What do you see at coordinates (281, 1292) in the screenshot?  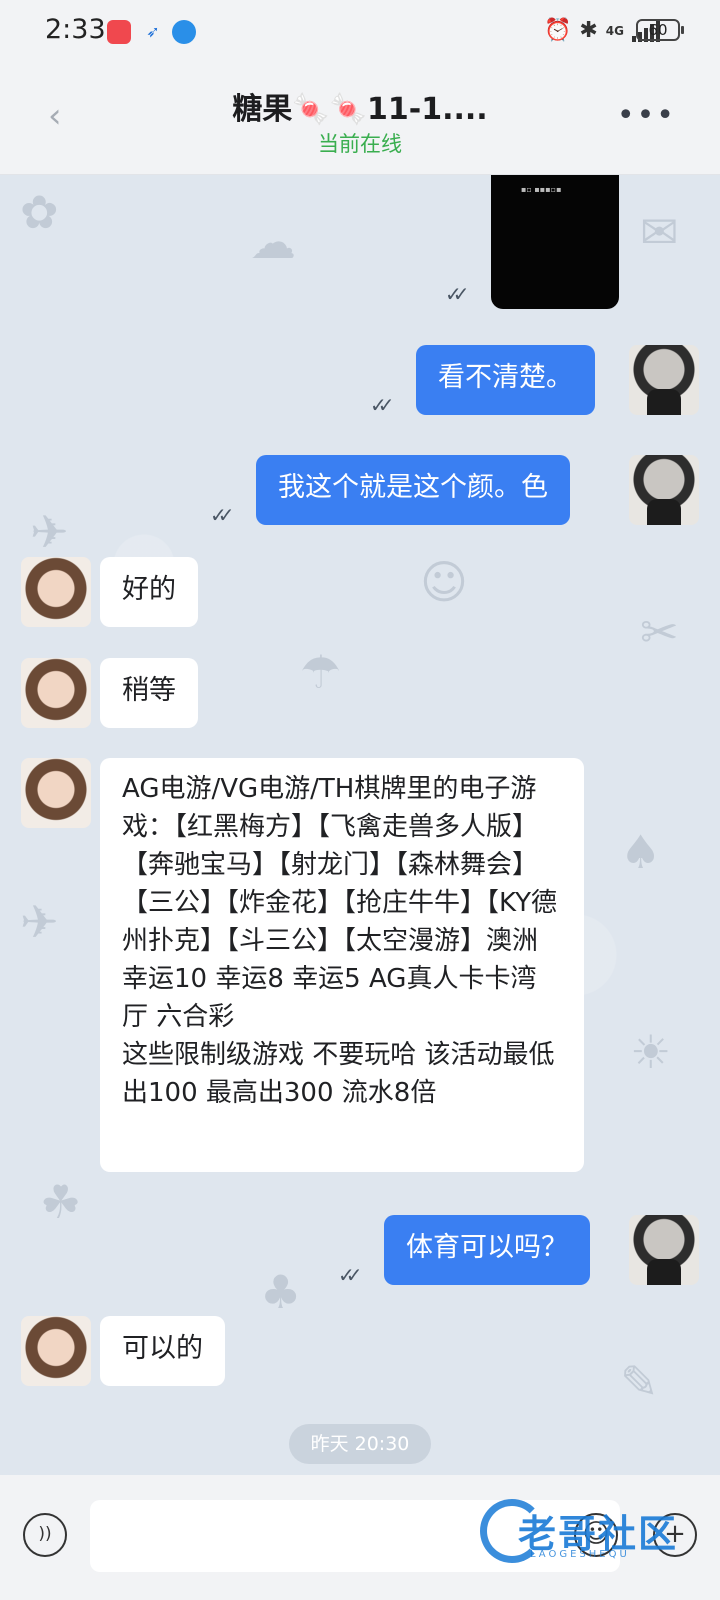 I see `doodle-icon: ♣` at bounding box center [281, 1292].